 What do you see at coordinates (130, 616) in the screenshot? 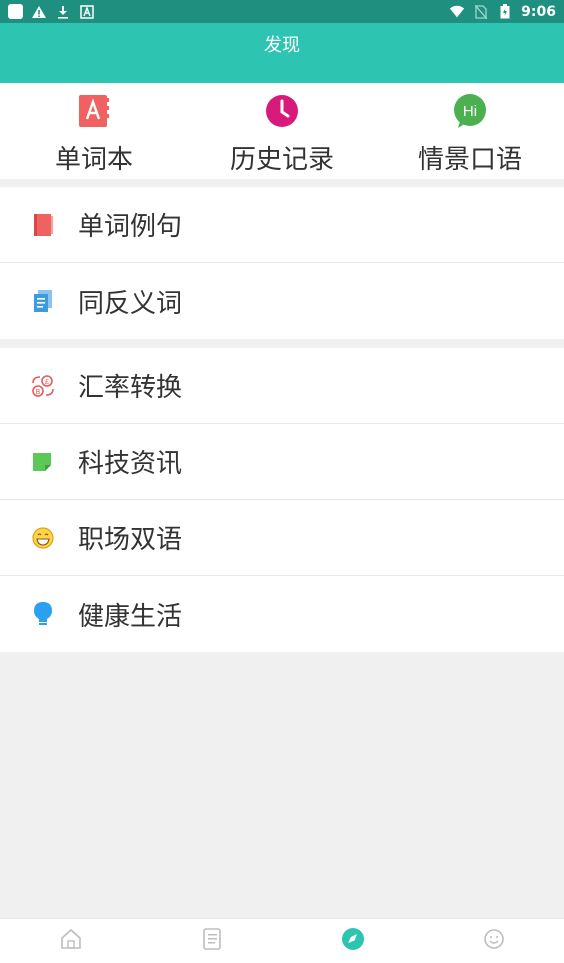
I see `list-label-healthy-living: 健康生活` at bounding box center [130, 616].